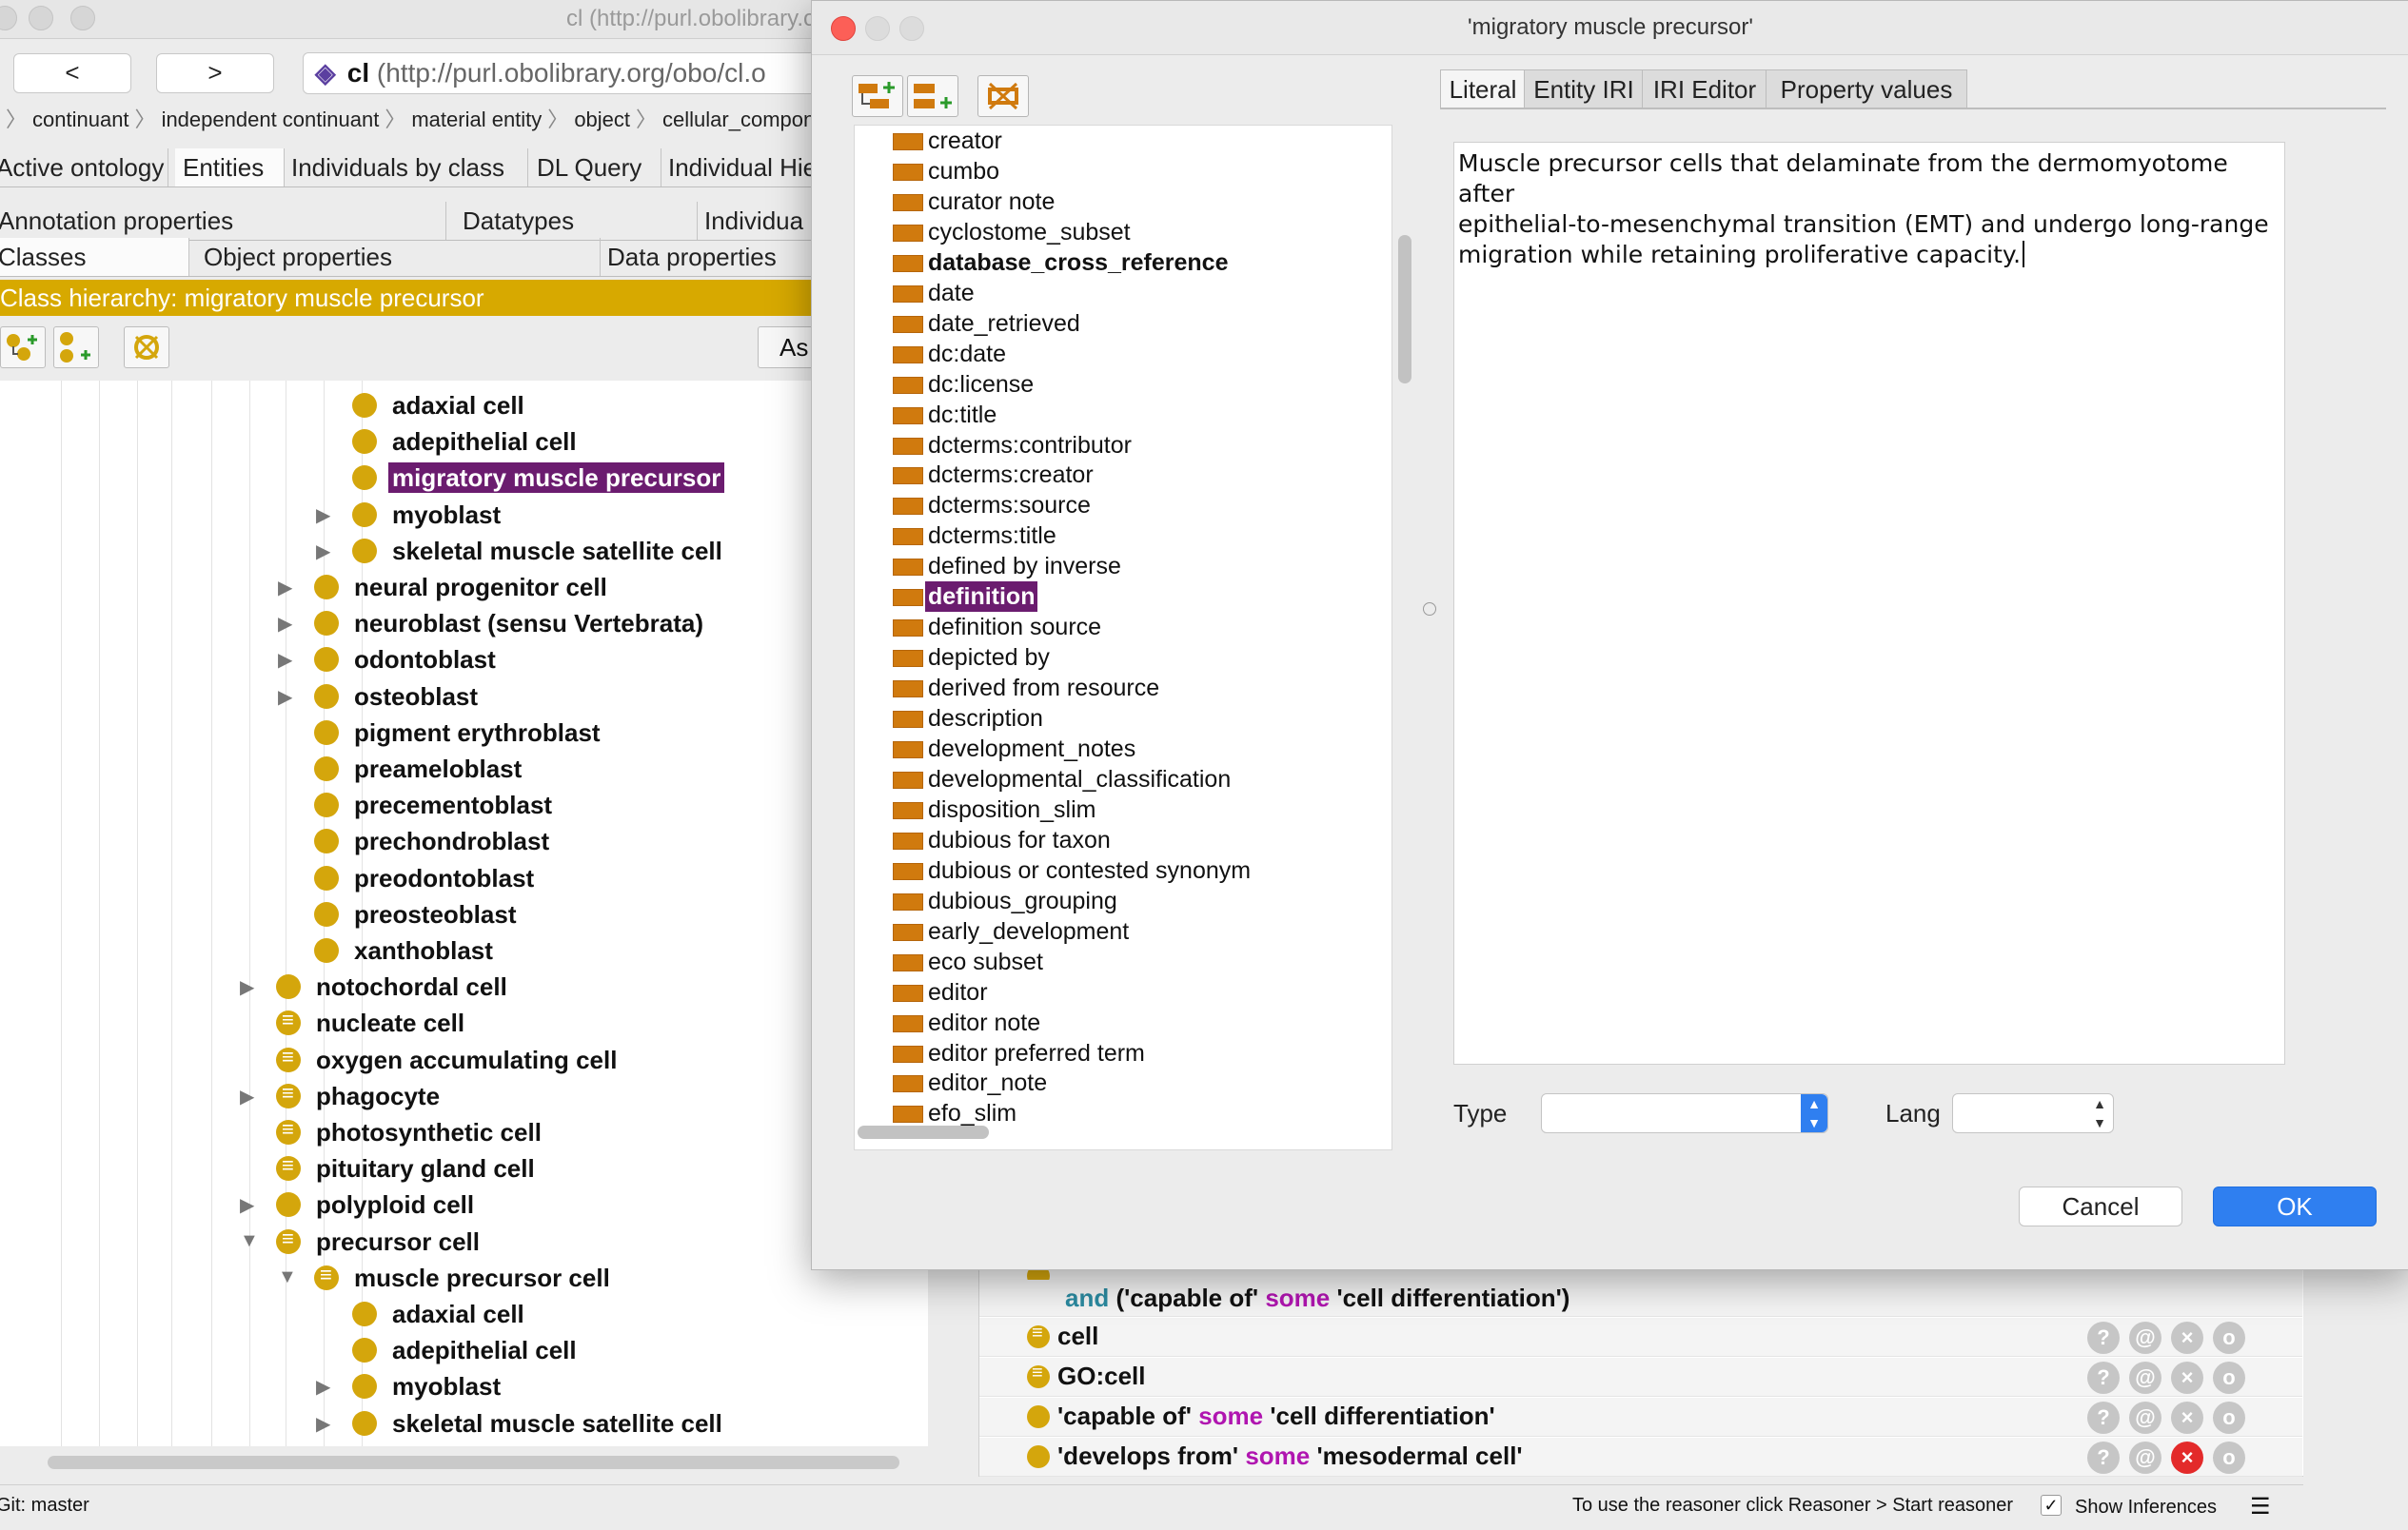 The height and width of the screenshot is (1530, 2408). I want to click on tree-node-label: myoblast, so click(447, 514).